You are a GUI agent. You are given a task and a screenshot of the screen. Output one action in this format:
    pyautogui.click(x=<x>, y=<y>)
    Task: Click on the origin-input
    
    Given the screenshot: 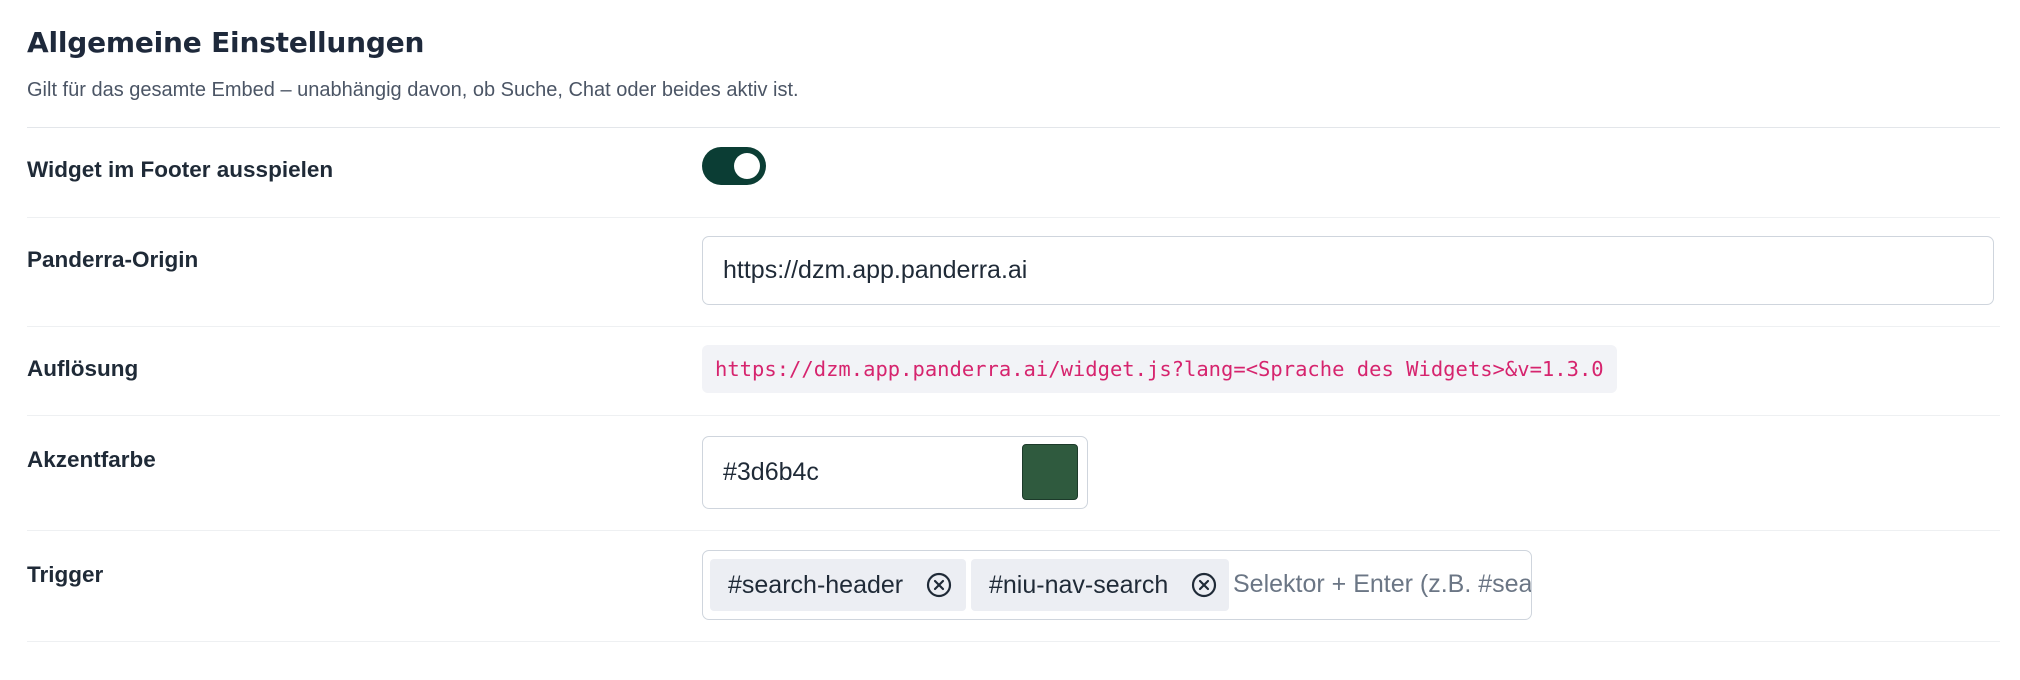 What is the action you would take?
    pyautogui.click(x=1348, y=270)
    